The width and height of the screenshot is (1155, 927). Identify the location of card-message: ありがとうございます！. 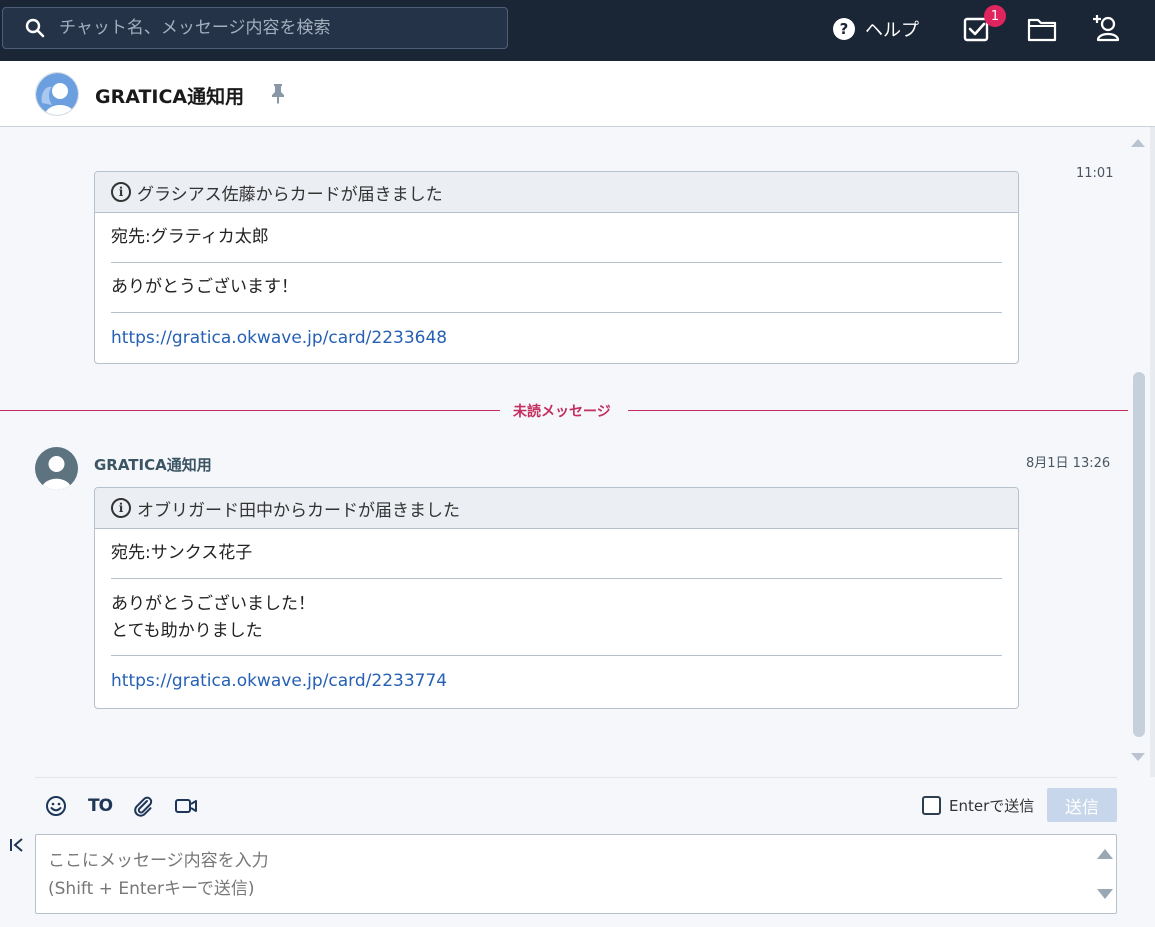
(556, 288).